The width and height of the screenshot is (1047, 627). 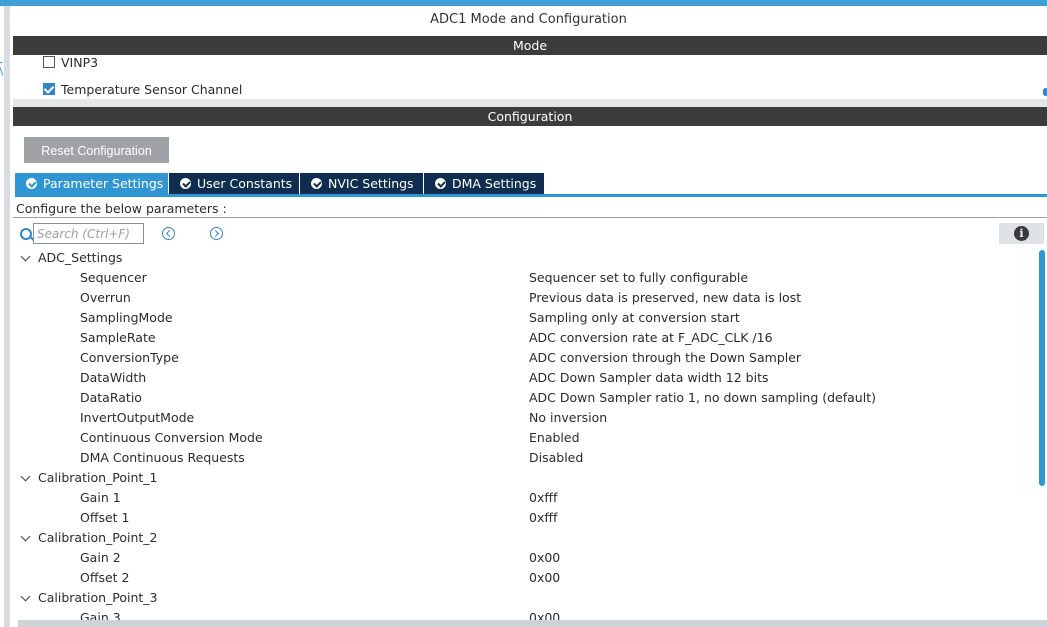 What do you see at coordinates (634, 318) in the screenshot?
I see `parameter-value: Sampling only at conversion start` at bounding box center [634, 318].